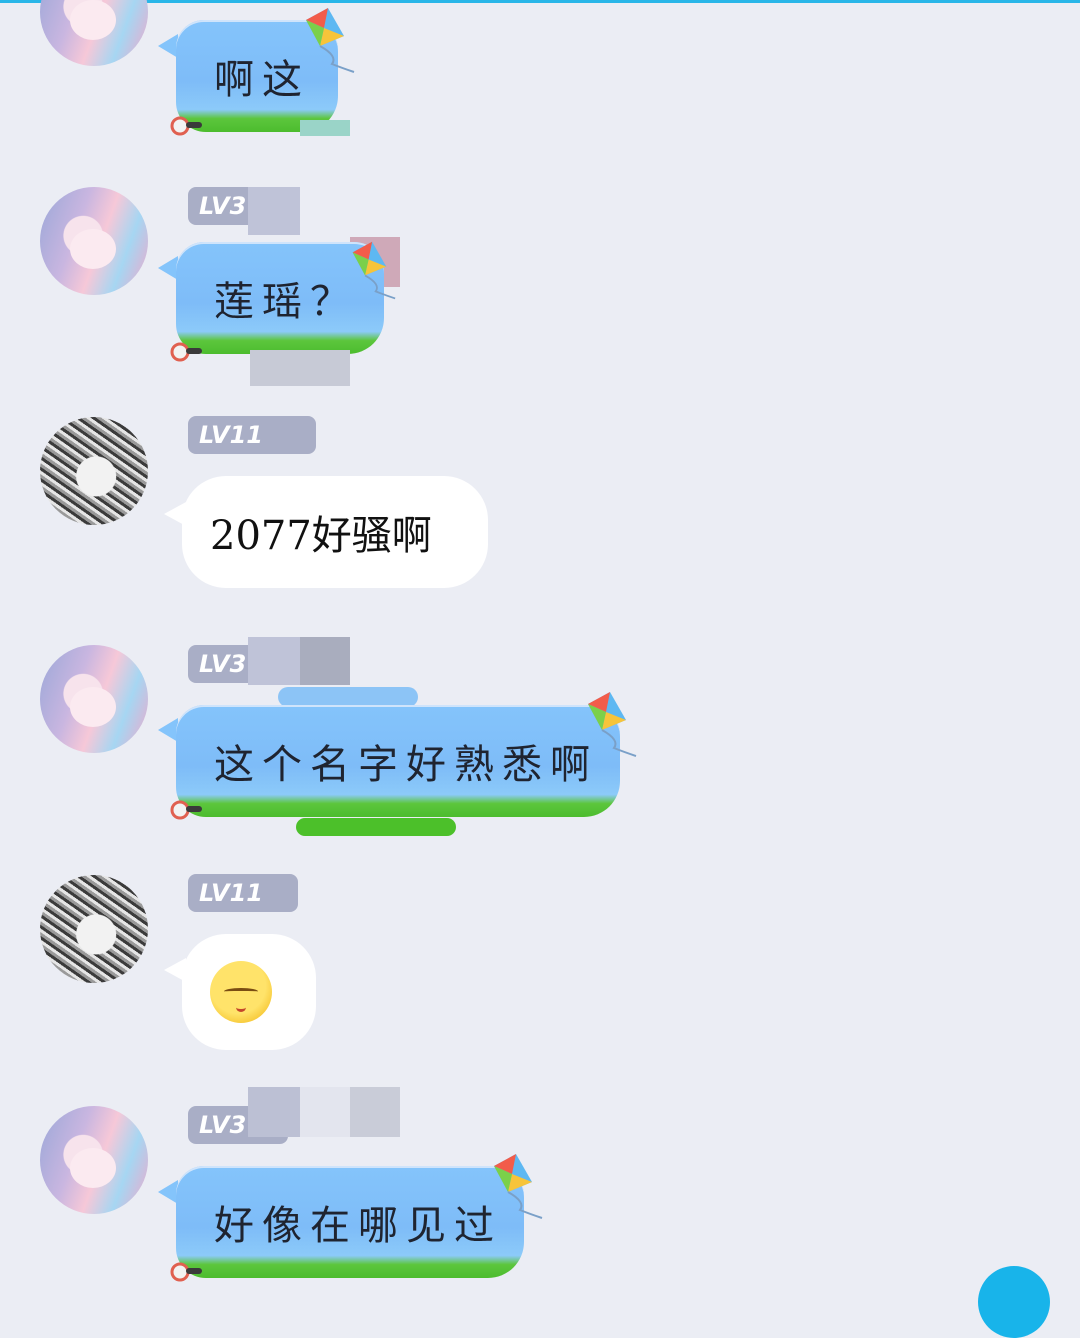 The image size is (1080, 1338). I want to click on message-bubble, so click(249, 992).